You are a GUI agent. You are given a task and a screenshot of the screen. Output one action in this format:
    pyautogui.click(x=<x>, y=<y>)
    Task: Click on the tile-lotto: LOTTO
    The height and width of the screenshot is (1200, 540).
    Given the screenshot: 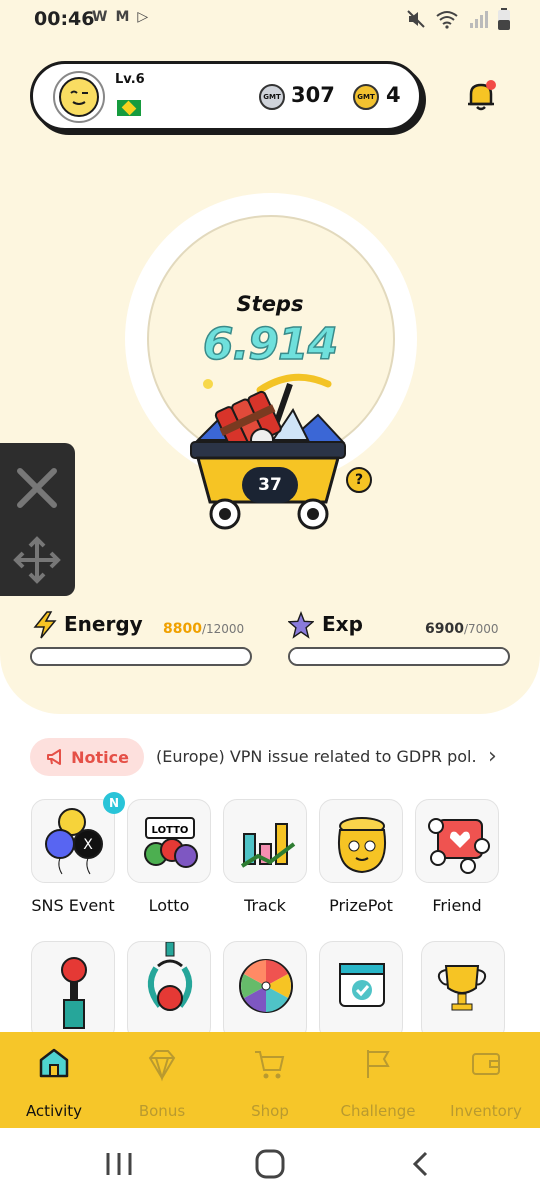 What is the action you would take?
    pyautogui.click(x=169, y=841)
    